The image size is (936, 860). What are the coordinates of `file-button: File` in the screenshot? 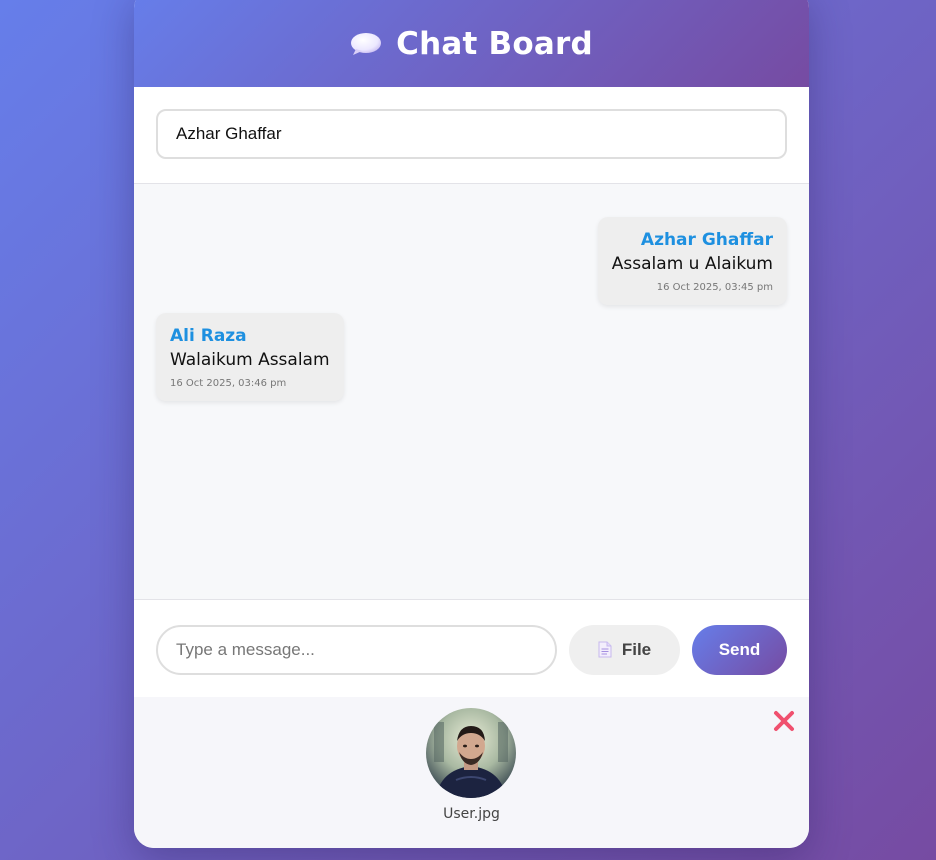 It's located at (624, 649).